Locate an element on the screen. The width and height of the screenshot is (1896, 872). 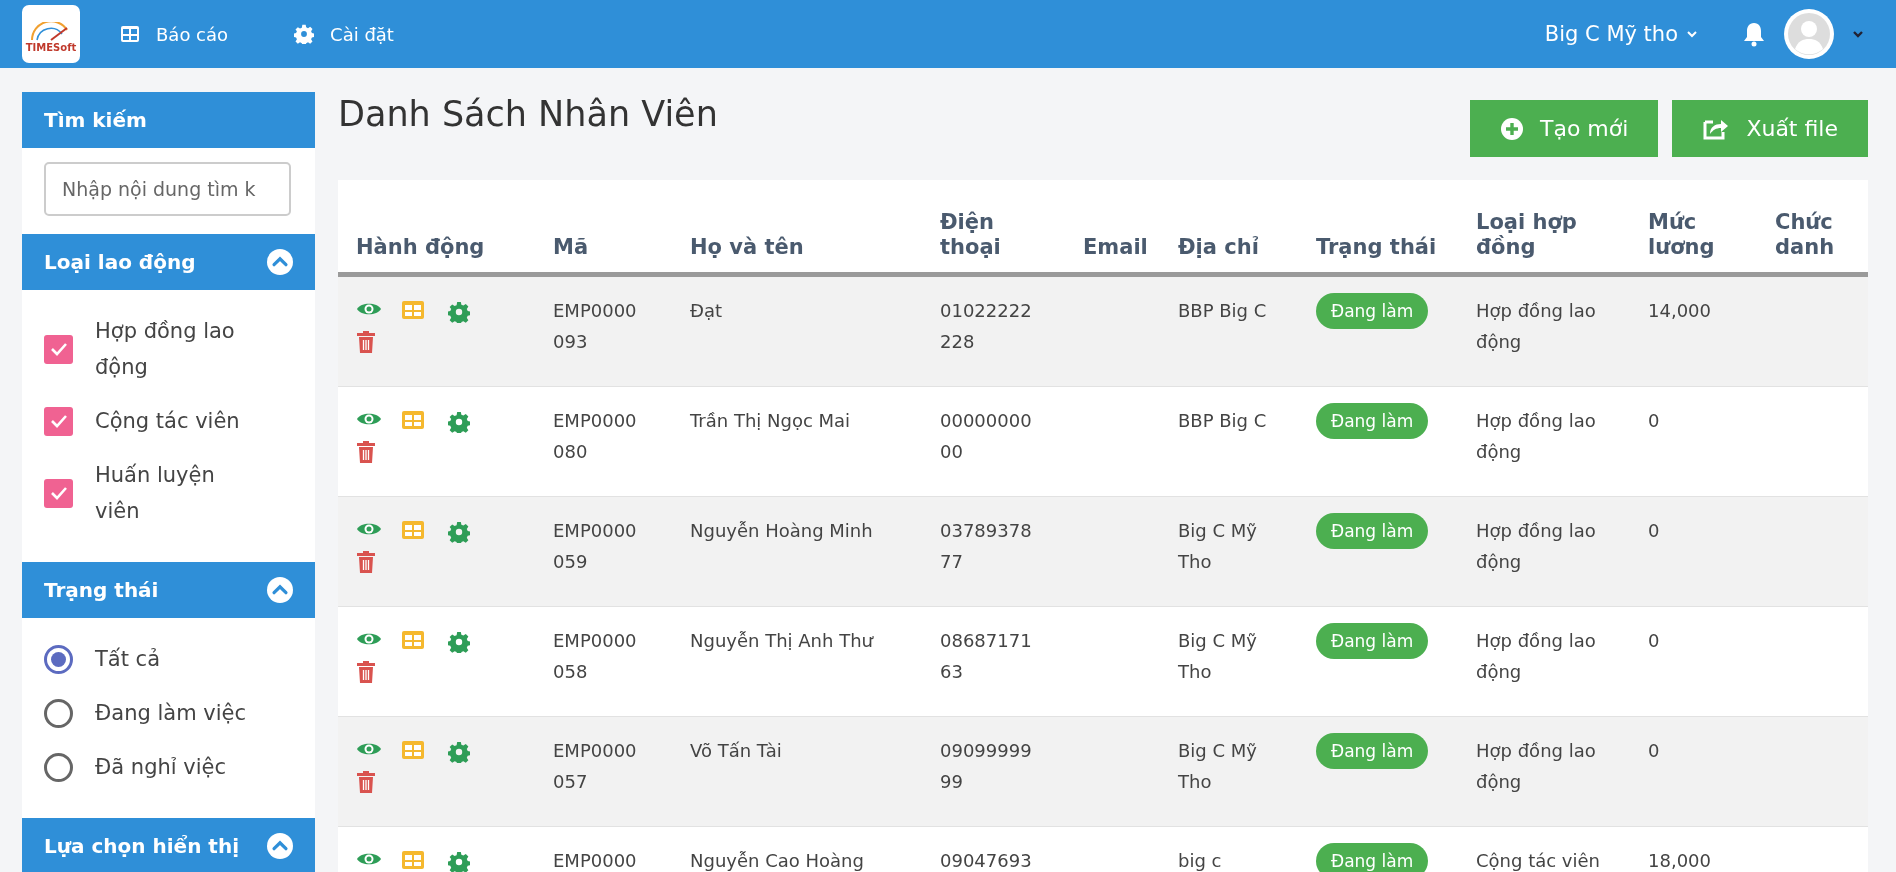
employee-name: Đạt is located at coordinates (706, 310).